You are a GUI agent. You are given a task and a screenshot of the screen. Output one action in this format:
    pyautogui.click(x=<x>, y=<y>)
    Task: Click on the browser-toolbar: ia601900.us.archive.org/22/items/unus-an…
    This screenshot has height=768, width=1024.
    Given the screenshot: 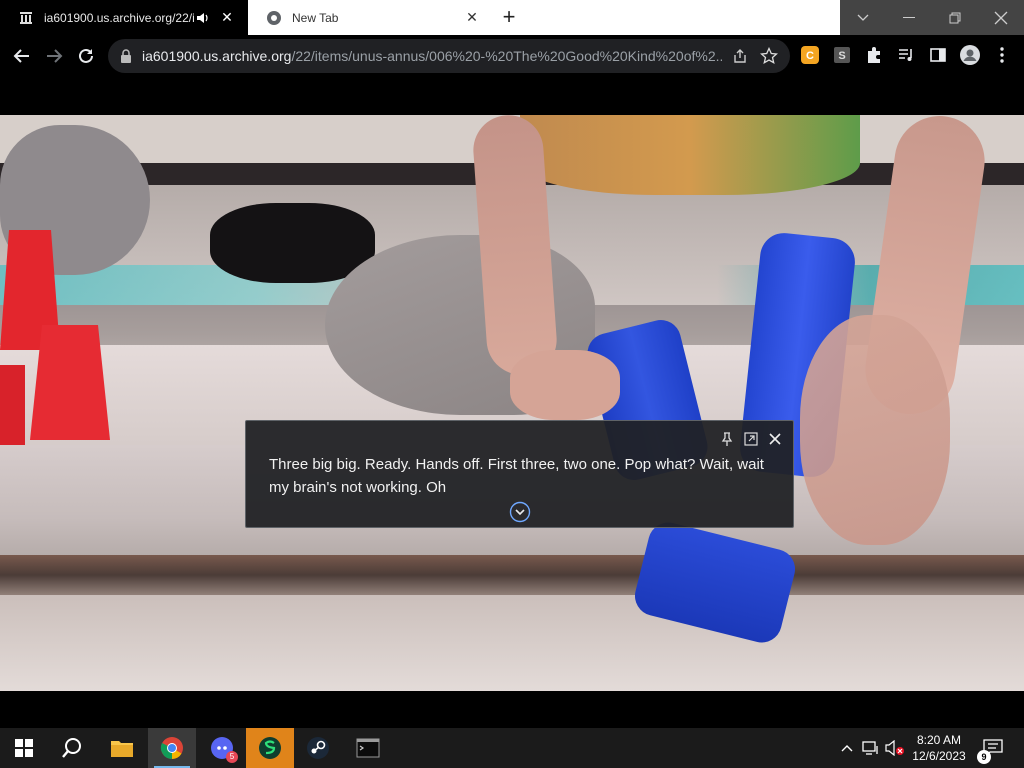 What is the action you would take?
    pyautogui.click(x=512, y=56)
    